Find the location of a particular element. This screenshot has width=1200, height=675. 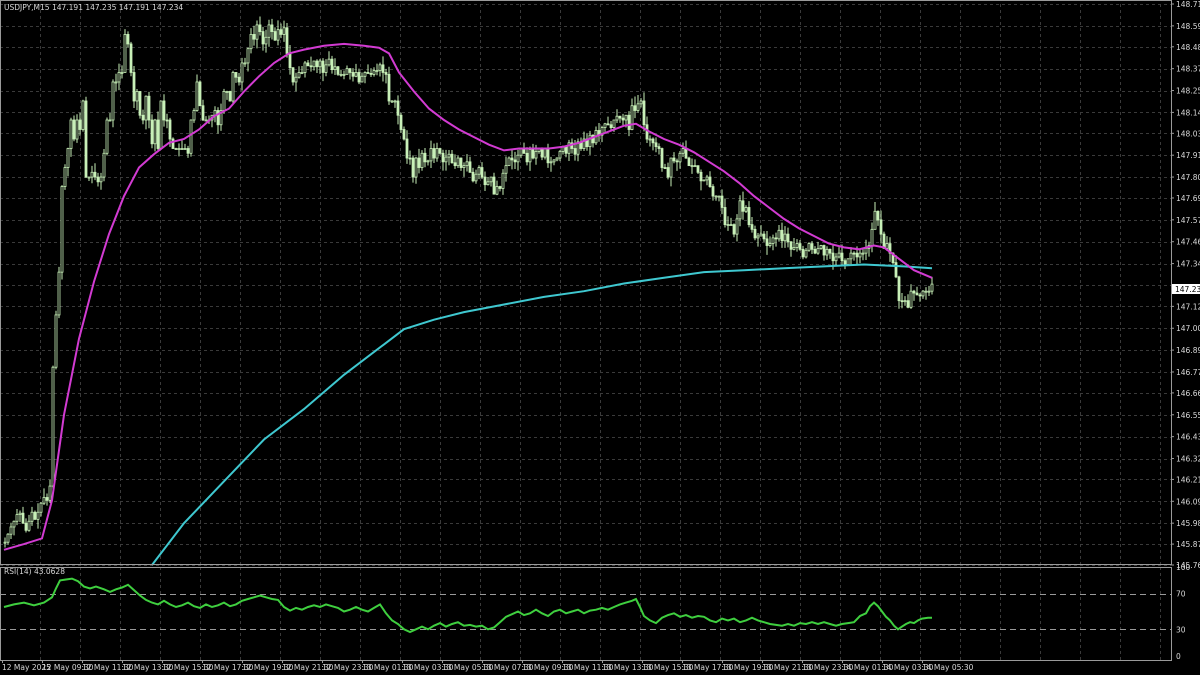

price-tick-label: 148.710 is located at coordinates (1188, 4).